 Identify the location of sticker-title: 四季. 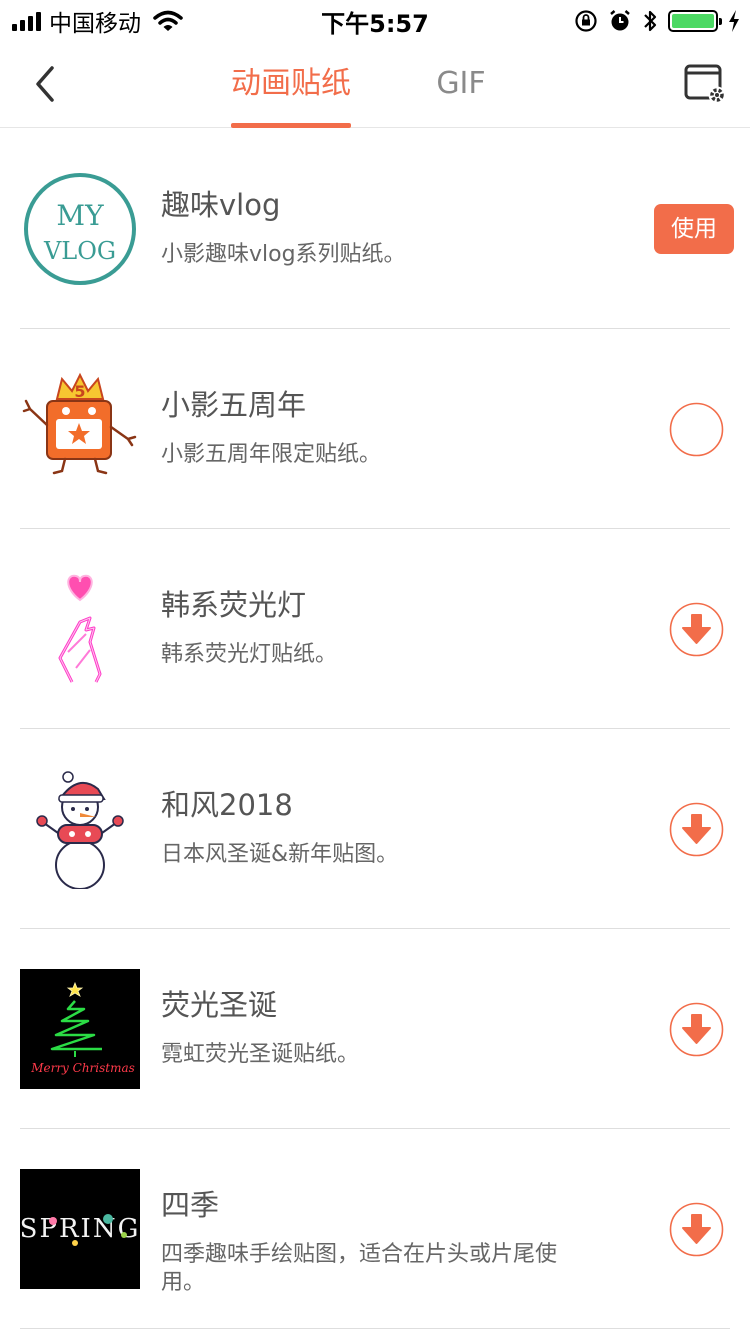
(190, 1205).